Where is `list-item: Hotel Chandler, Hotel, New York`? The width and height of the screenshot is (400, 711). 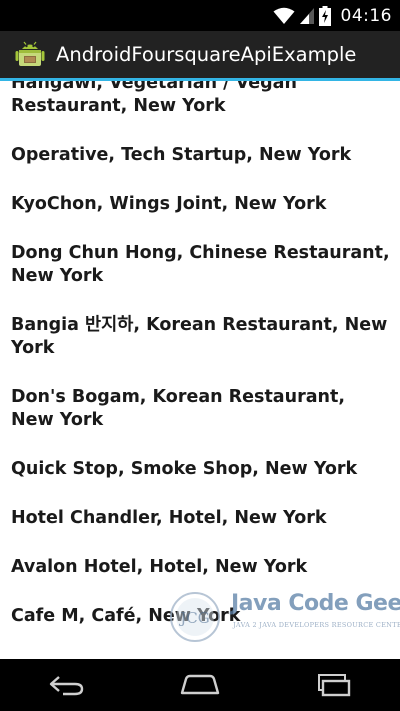
list-item: Hotel Chandler, Hotel, New York is located at coordinates (200, 518).